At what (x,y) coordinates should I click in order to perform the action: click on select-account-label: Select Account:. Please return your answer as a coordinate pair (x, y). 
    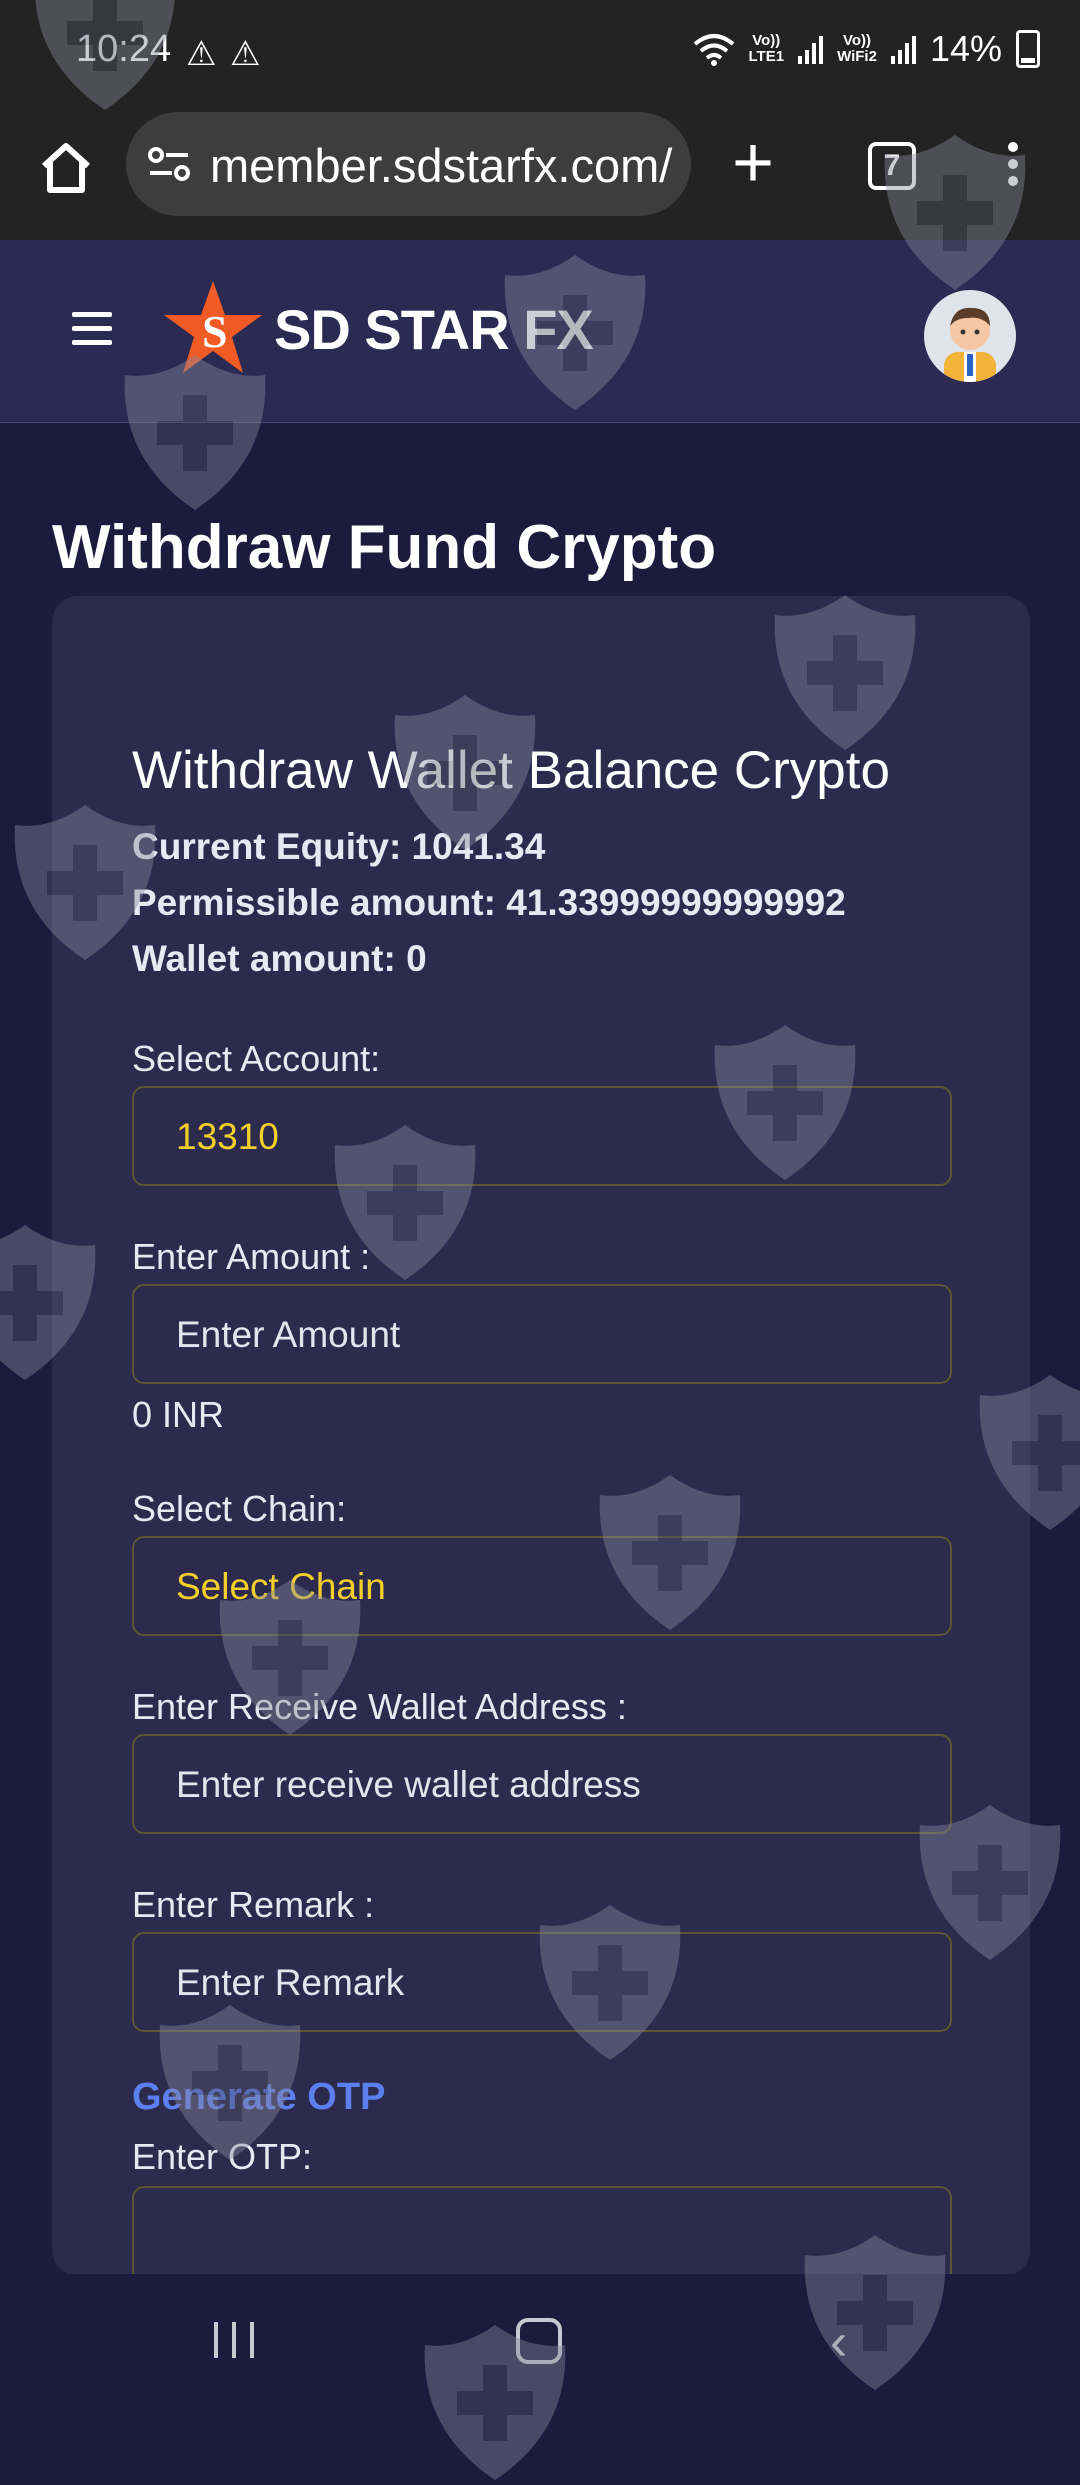
    Looking at the image, I should click on (256, 1058).